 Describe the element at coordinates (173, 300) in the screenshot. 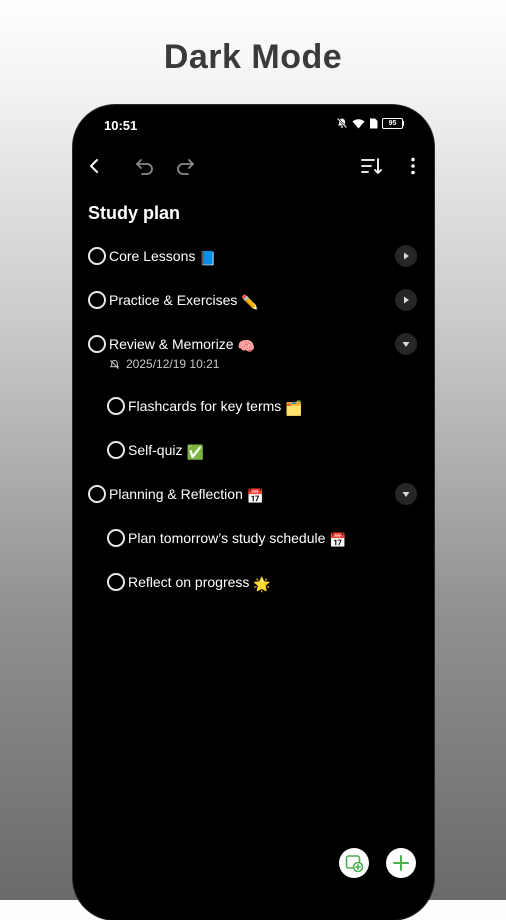

I see `task-label: Practice & Exercises` at that location.